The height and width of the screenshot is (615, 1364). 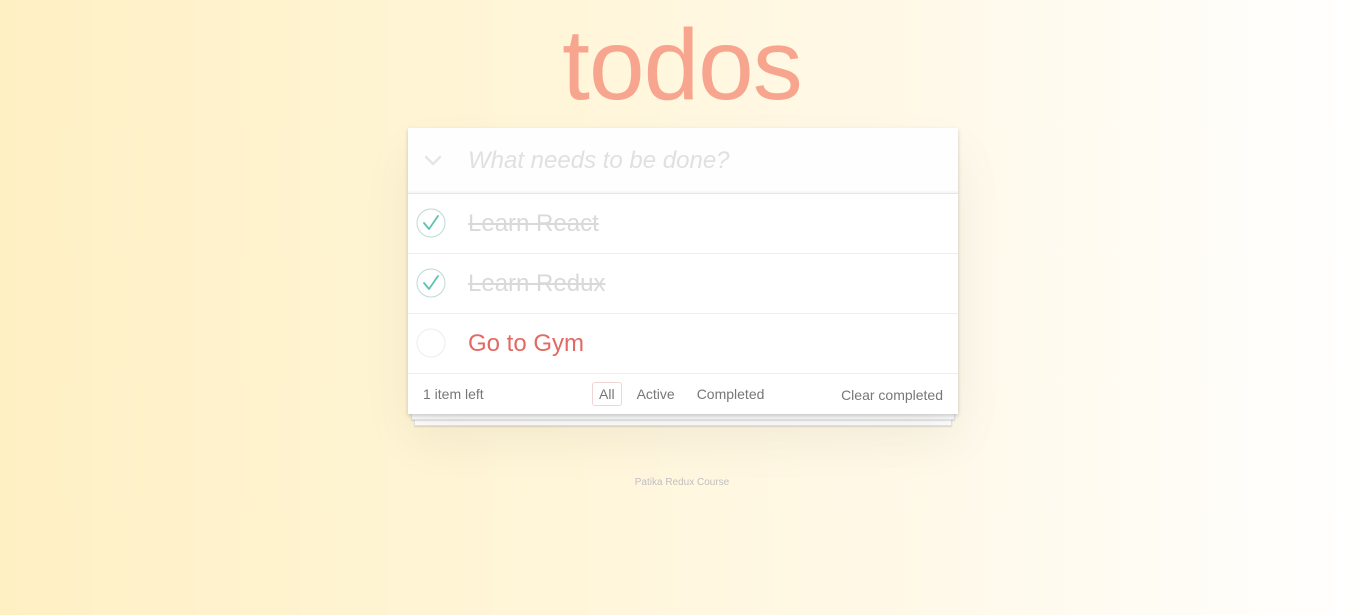 I want to click on clear-completed-button: Clear completed, so click(x=892, y=395).